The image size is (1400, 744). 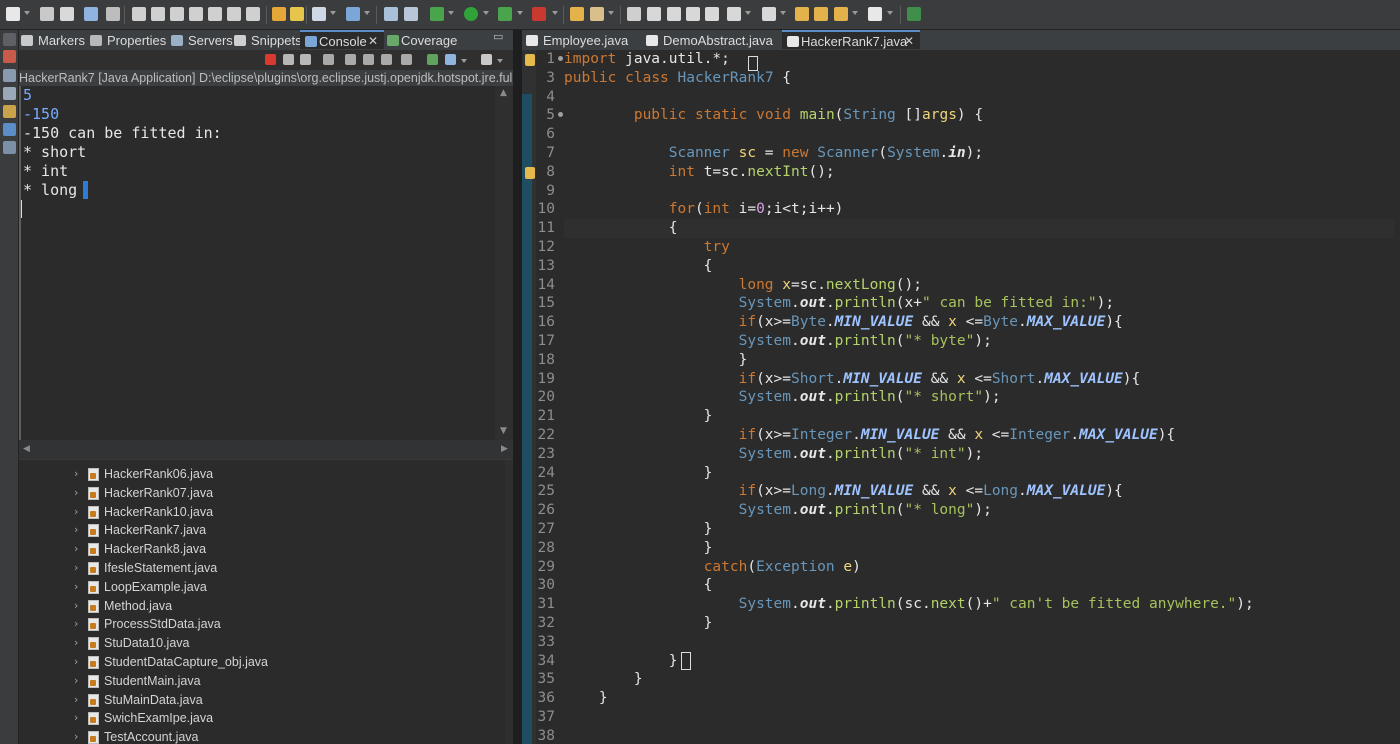 What do you see at coordinates (196, 14) in the screenshot?
I see `disconnect-icon` at bounding box center [196, 14].